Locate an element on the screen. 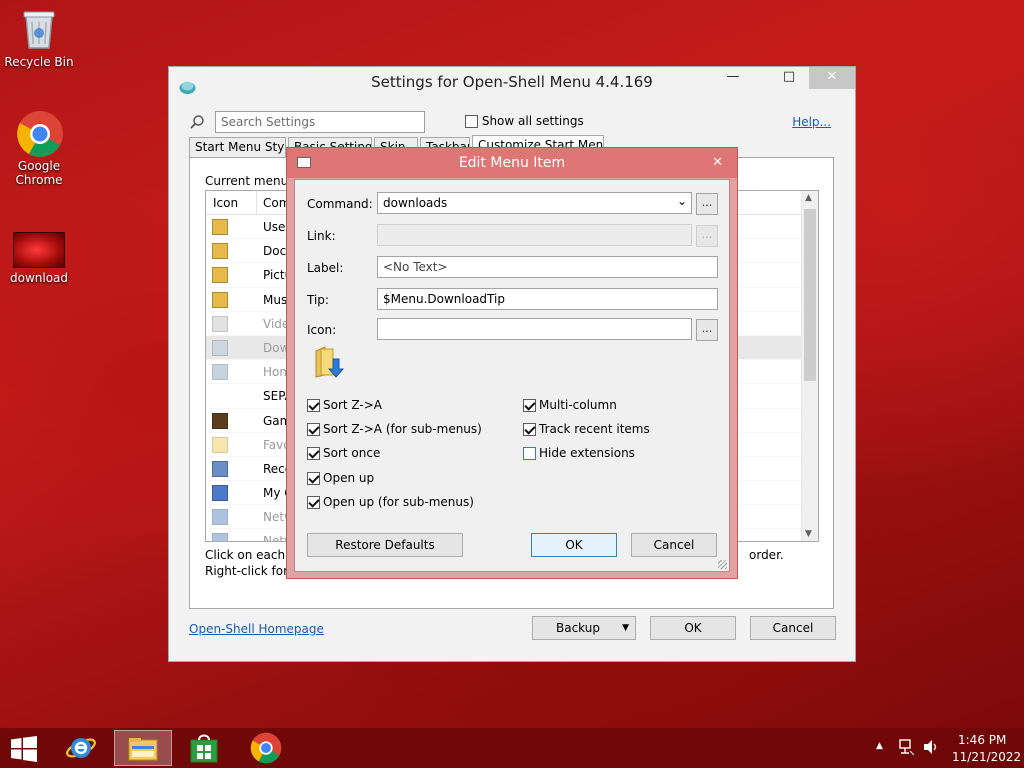 The height and width of the screenshot is (768, 1024). show-hidden-icons-chevron-up-icon: ▲ is located at coordinates (879, 746).